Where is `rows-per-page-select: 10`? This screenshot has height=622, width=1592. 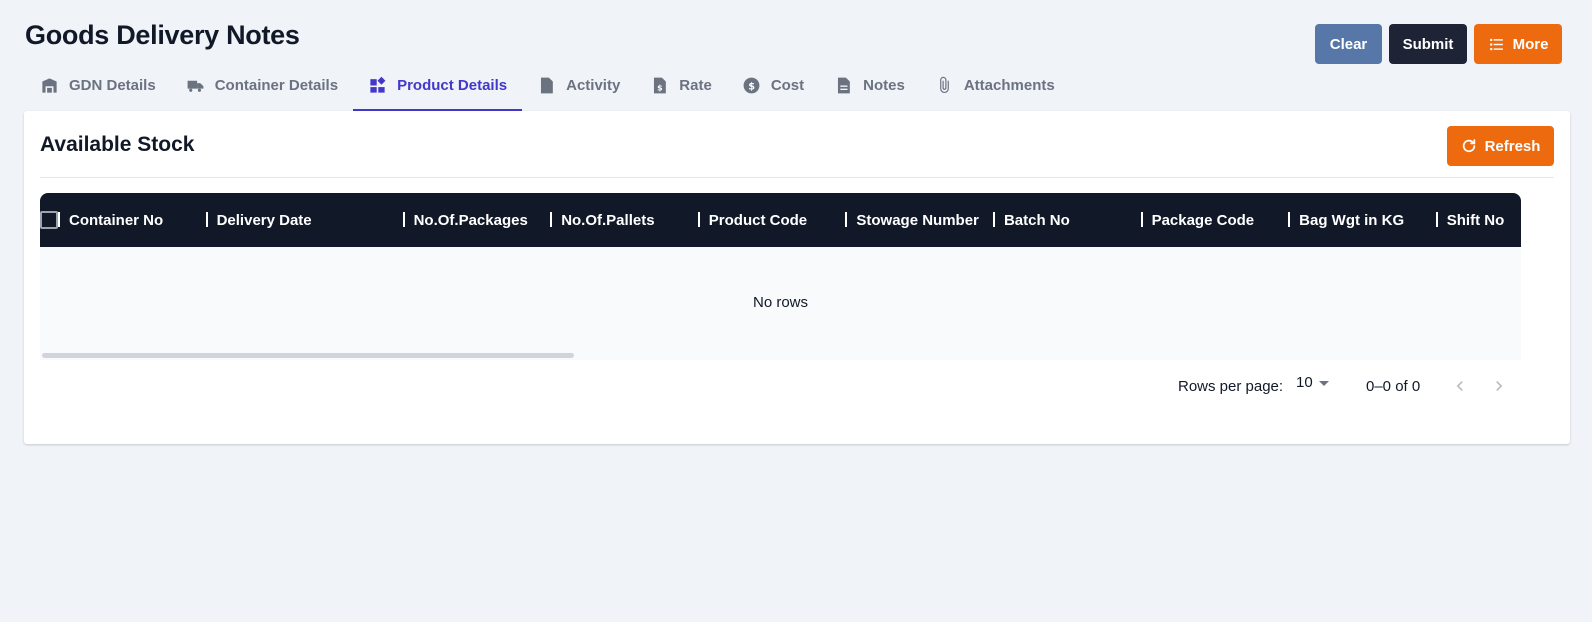
rows-per-page-select: 10 is located at coordinates (1312, 382).